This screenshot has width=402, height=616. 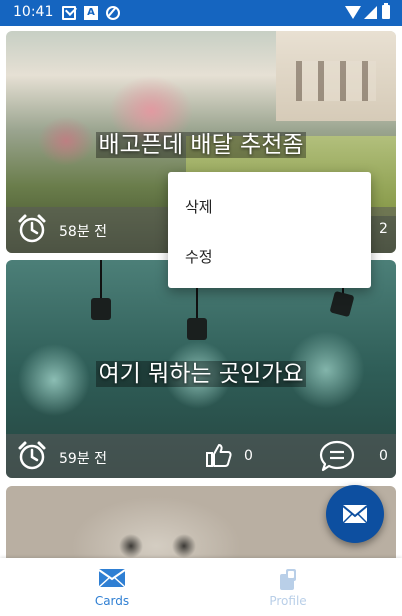 I want to click on menu-item-label: 수정, so click(x=199, y=257).